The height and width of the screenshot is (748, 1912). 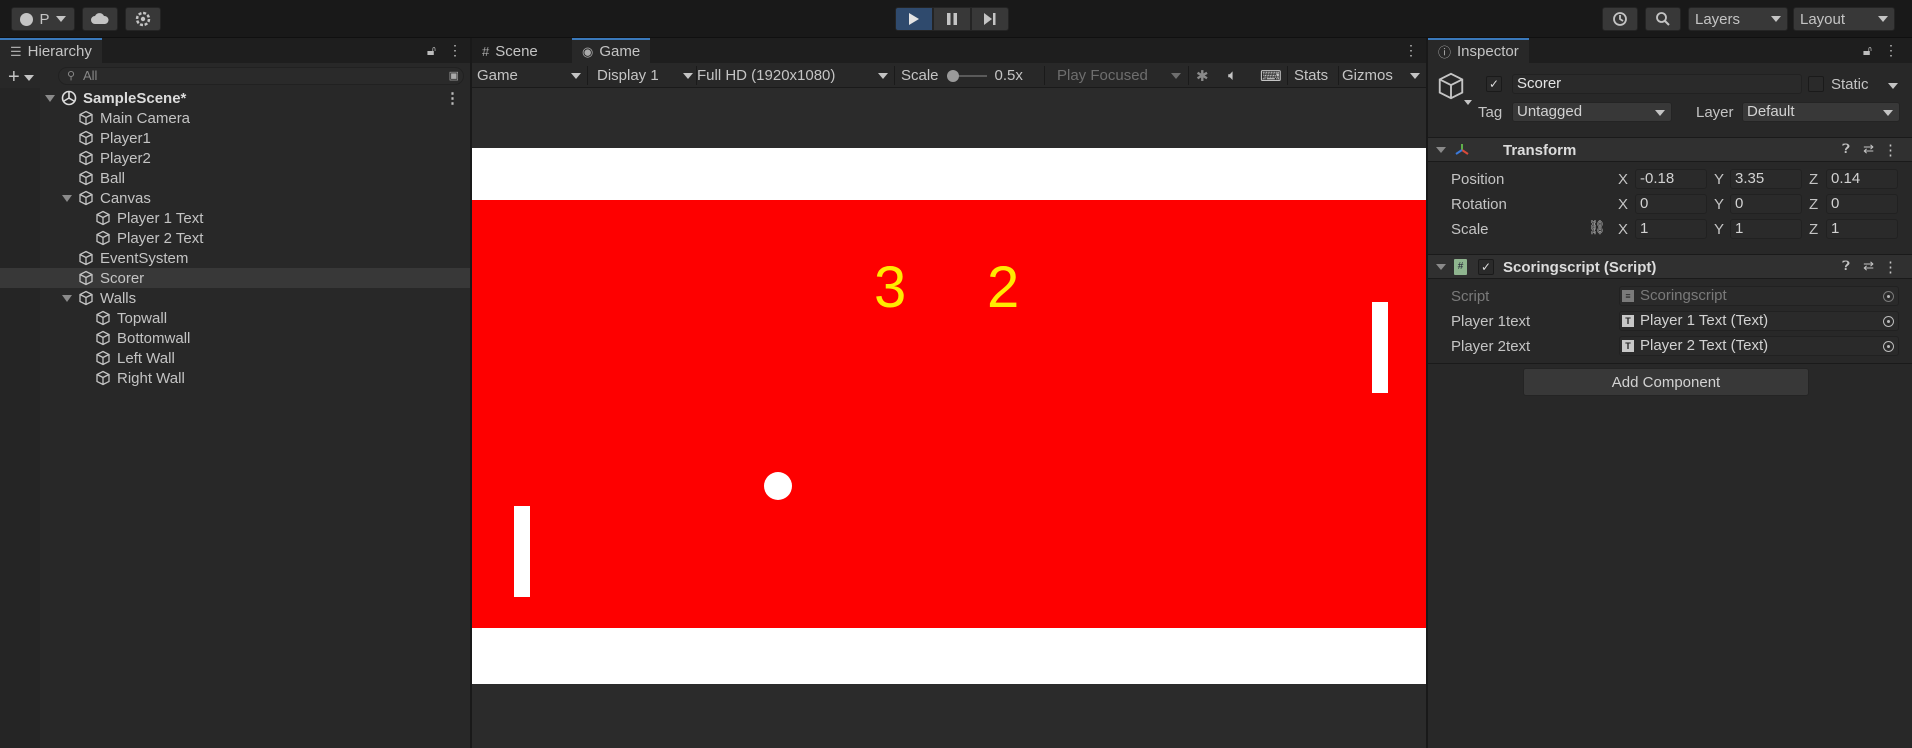 I want to click on player1-paddle, so click(x=522, y=551).